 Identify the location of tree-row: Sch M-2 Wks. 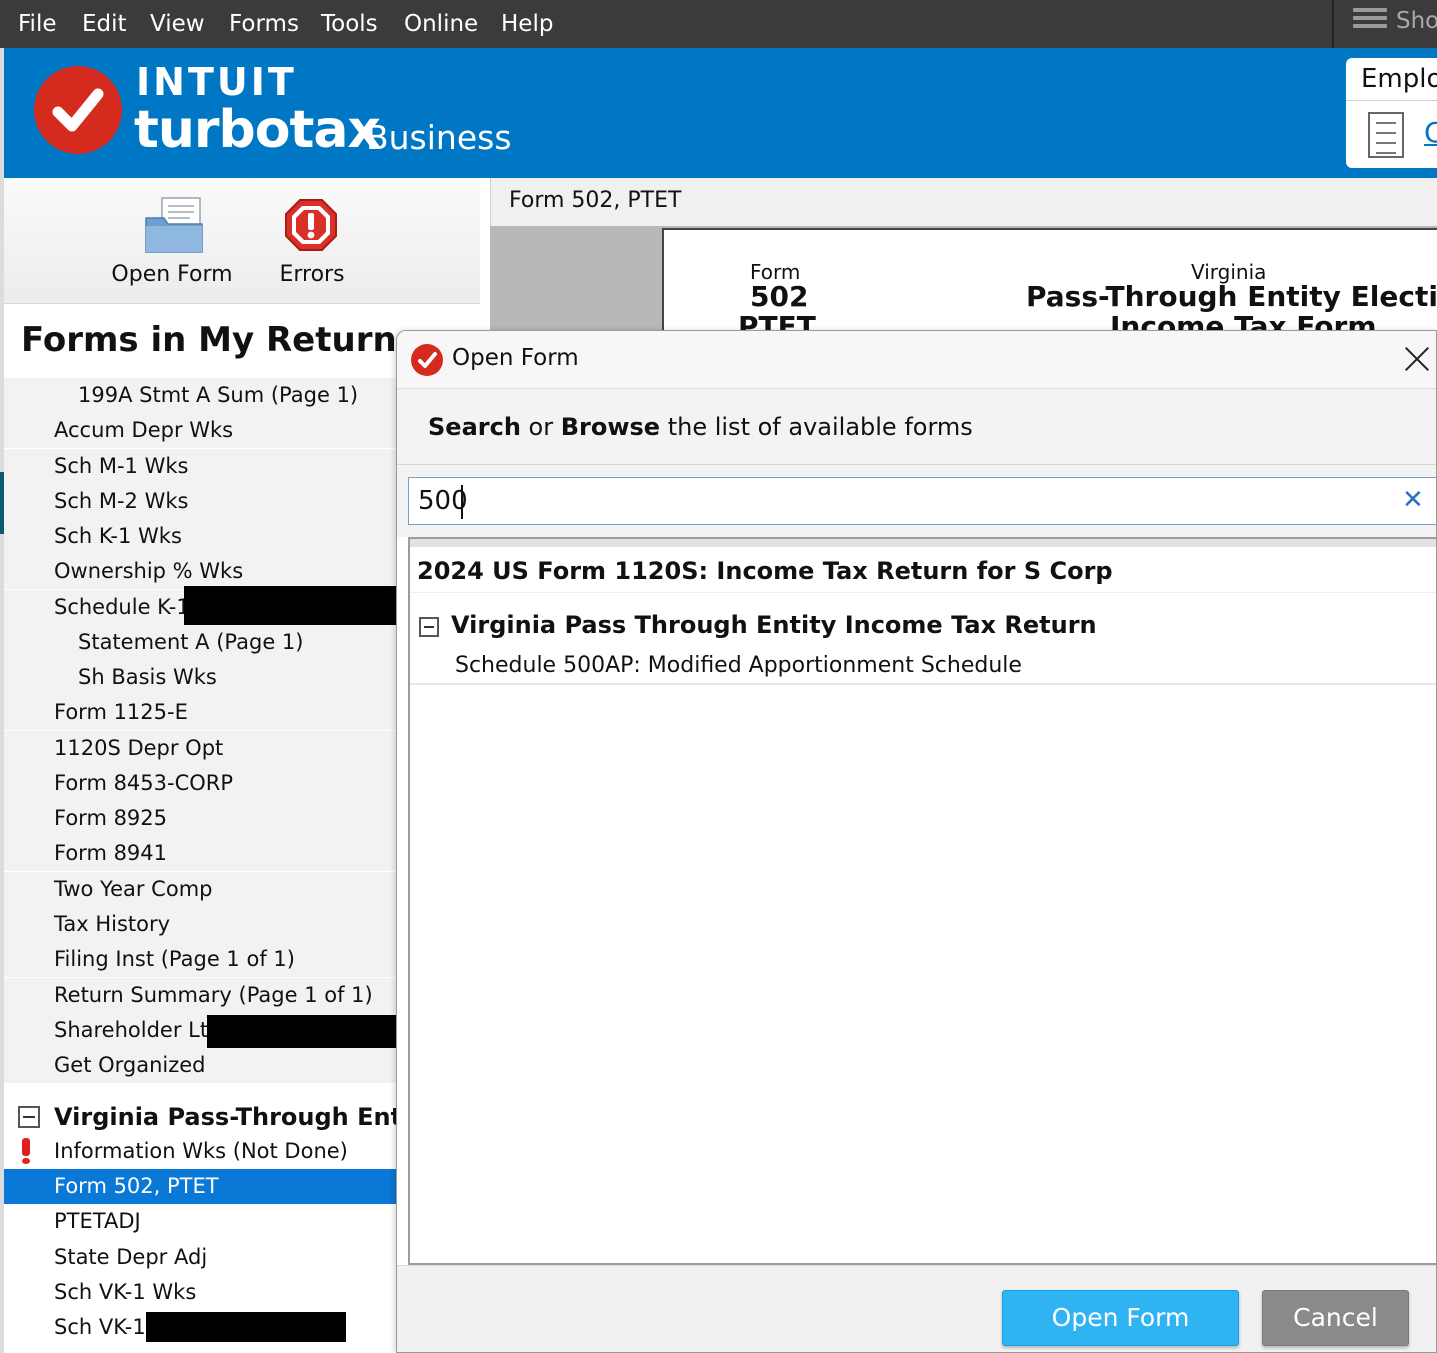
(200, 501).